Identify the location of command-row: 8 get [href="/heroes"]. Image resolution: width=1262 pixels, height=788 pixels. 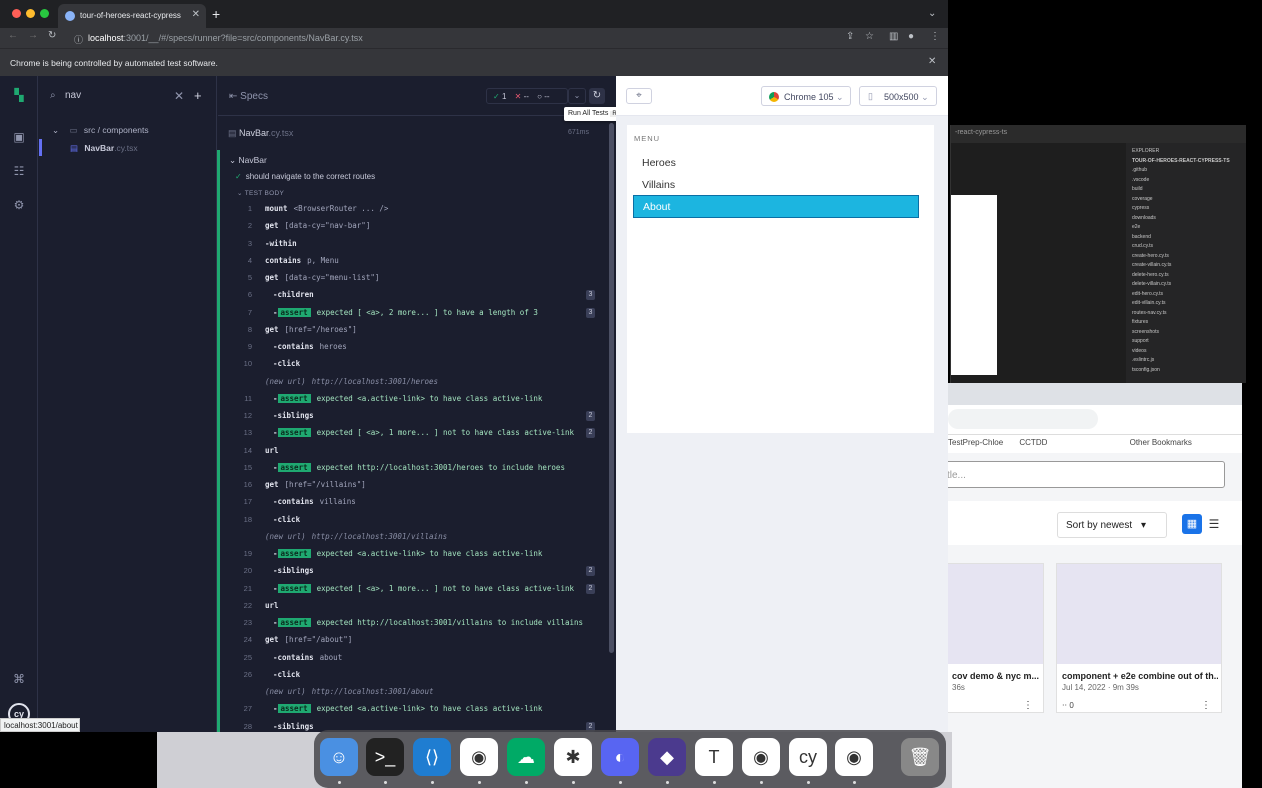
(409, 330).